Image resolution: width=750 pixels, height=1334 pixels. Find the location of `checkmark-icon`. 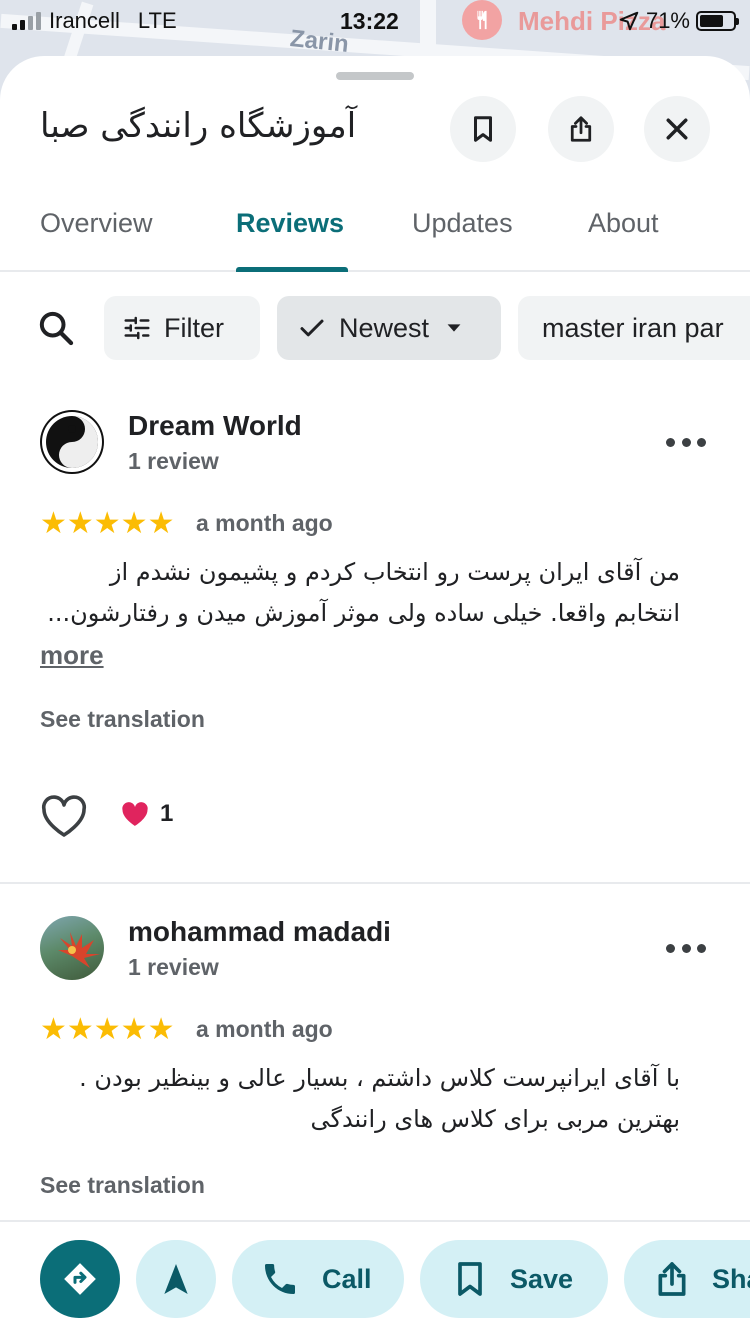

checkmark-icon is located at coordinates (312, 328).